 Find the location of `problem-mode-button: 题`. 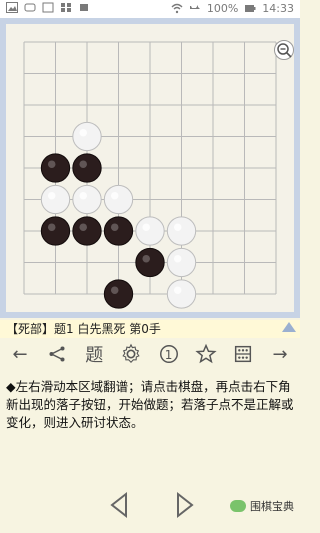

problem-mode-button: 题 is located at coordinates (94, 354).